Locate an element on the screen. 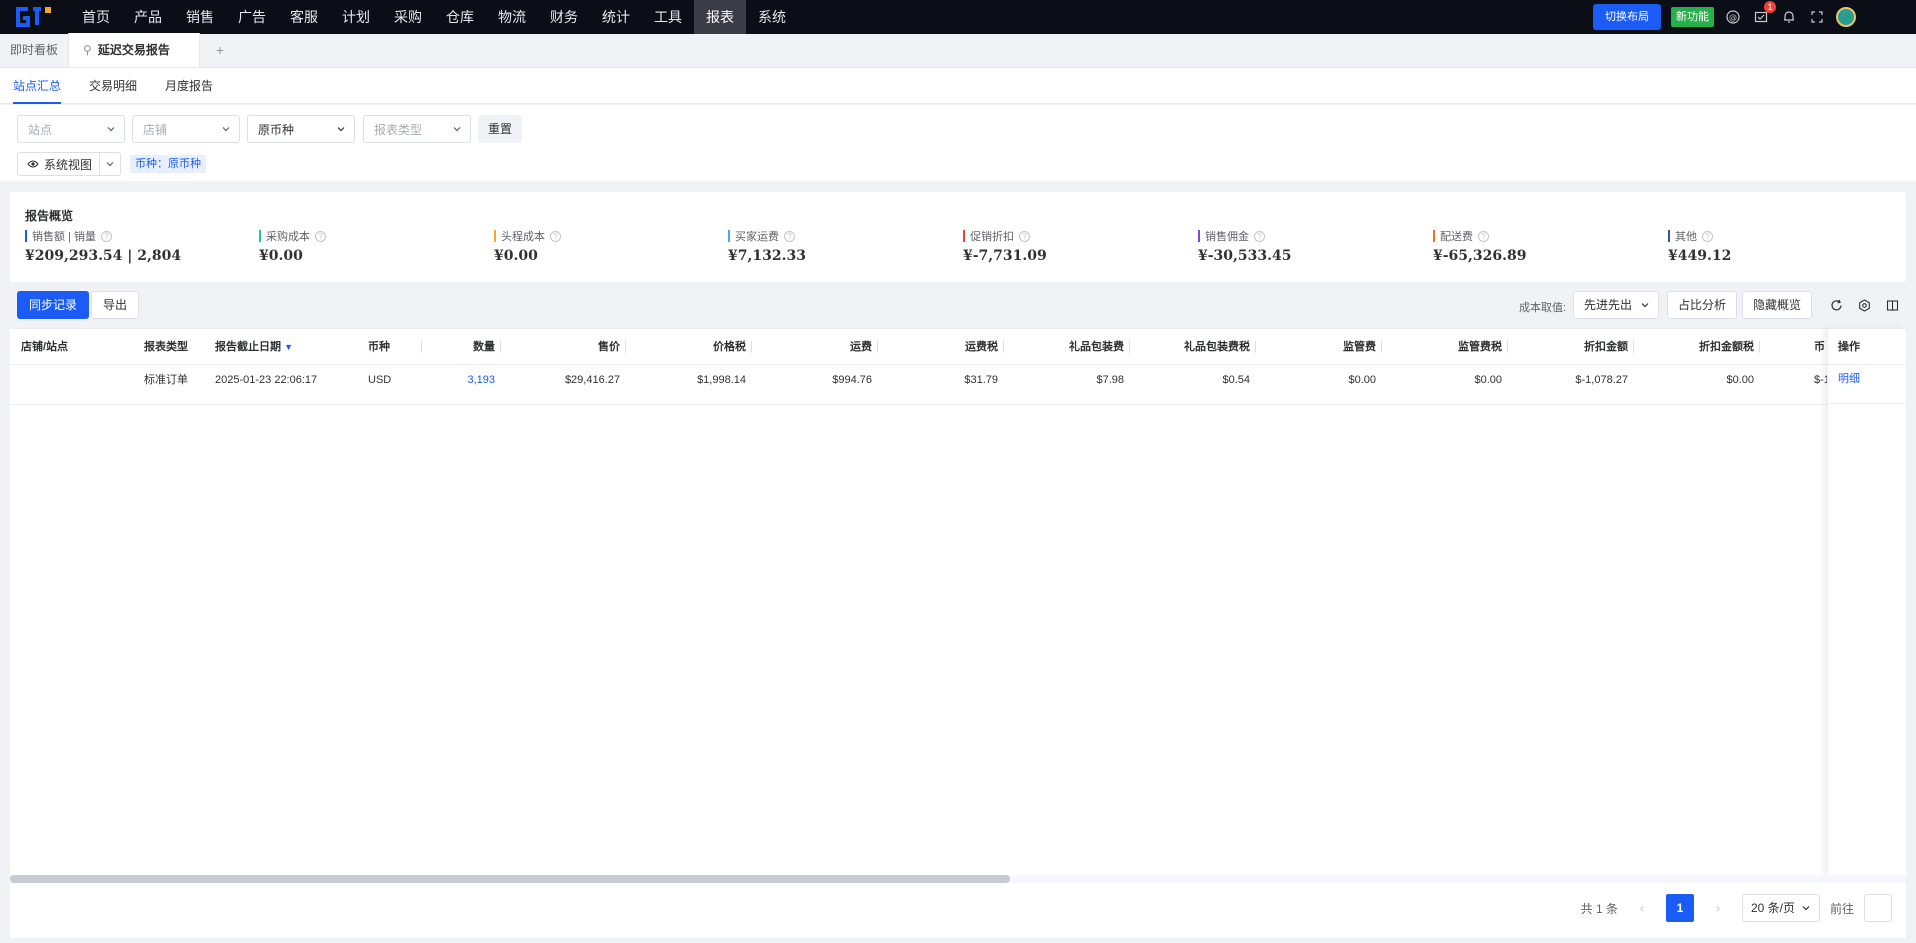 The width and height of the screenshot is (1916, 943). metric-label-row: 买家运费? is located at coordinates (767, 236).